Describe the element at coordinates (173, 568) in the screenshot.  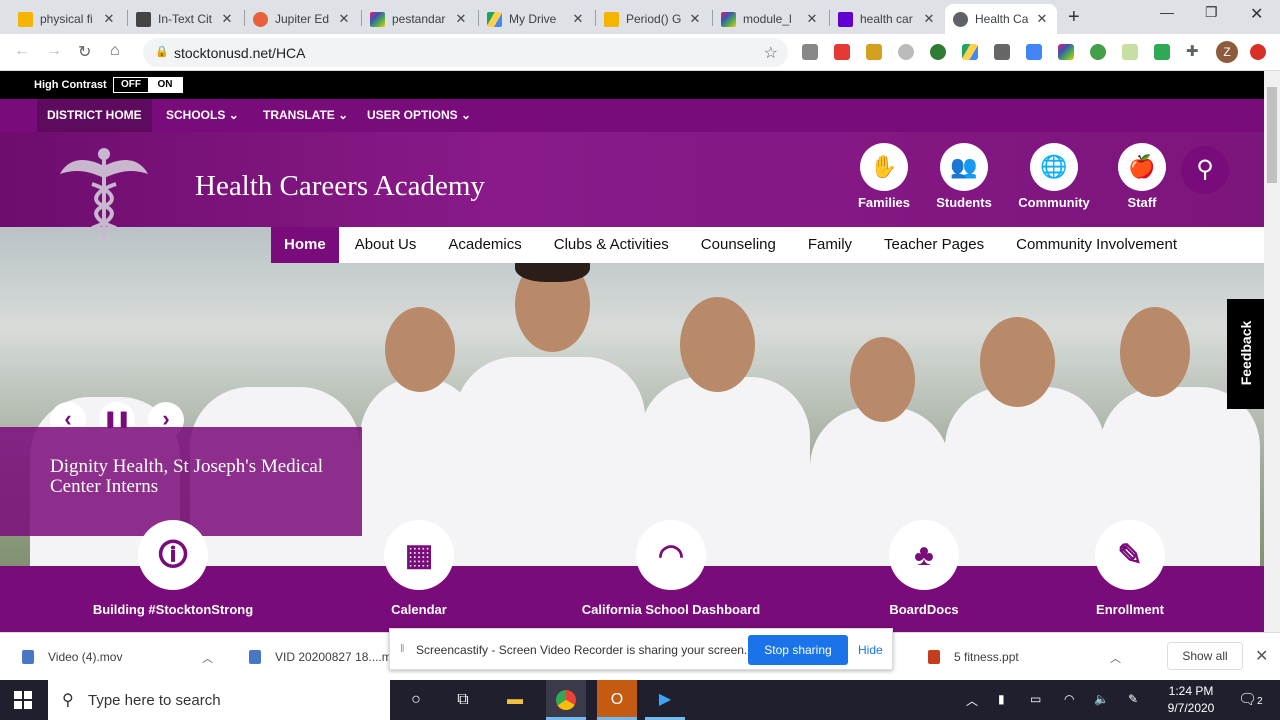
I see `stockton-strong-link: 🛈 Building #StocktonStrong` at that location.